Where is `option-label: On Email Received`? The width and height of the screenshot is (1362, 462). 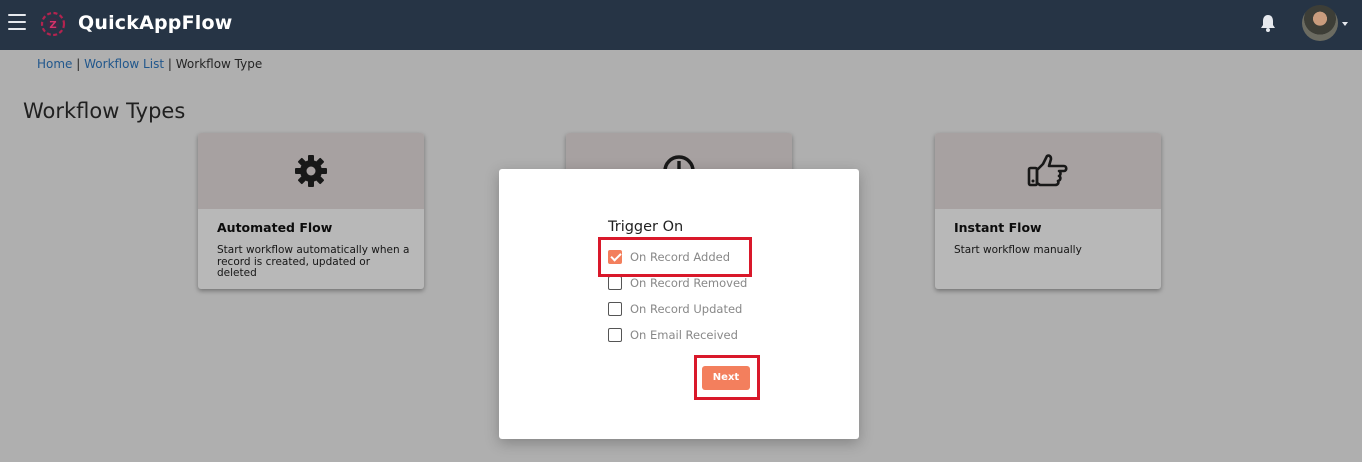
option-label: On Email Received is located at coordinates (684, 335).